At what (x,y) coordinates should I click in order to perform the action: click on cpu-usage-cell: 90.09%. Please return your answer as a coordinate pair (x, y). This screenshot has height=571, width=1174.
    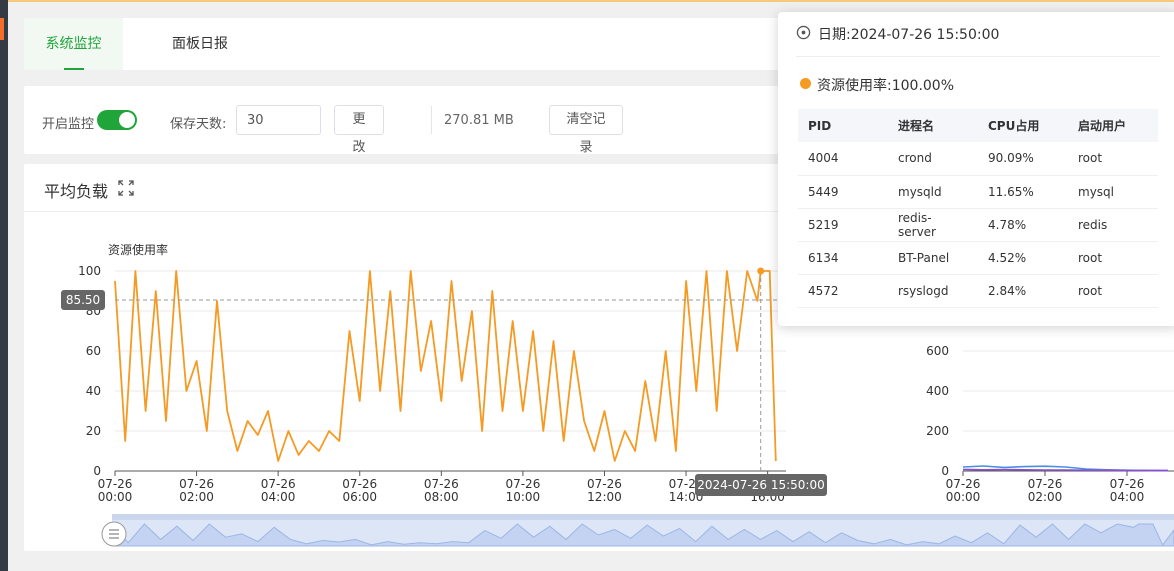
    Looking at the image, I should click on (1023, 159).